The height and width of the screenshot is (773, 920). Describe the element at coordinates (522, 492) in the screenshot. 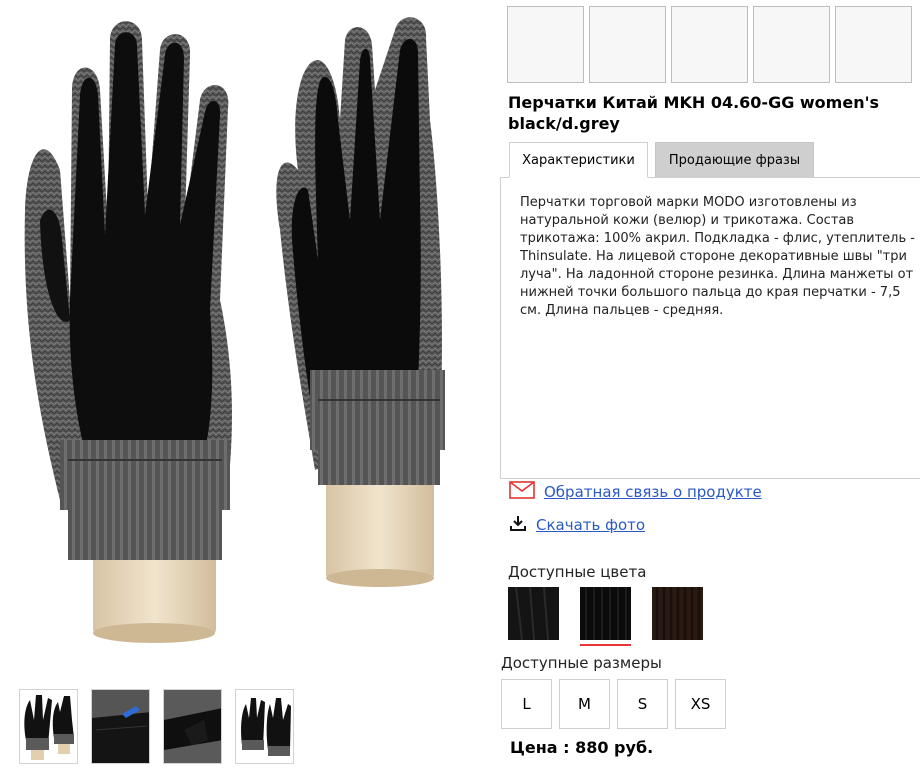

I see `mail-icon` at that location.